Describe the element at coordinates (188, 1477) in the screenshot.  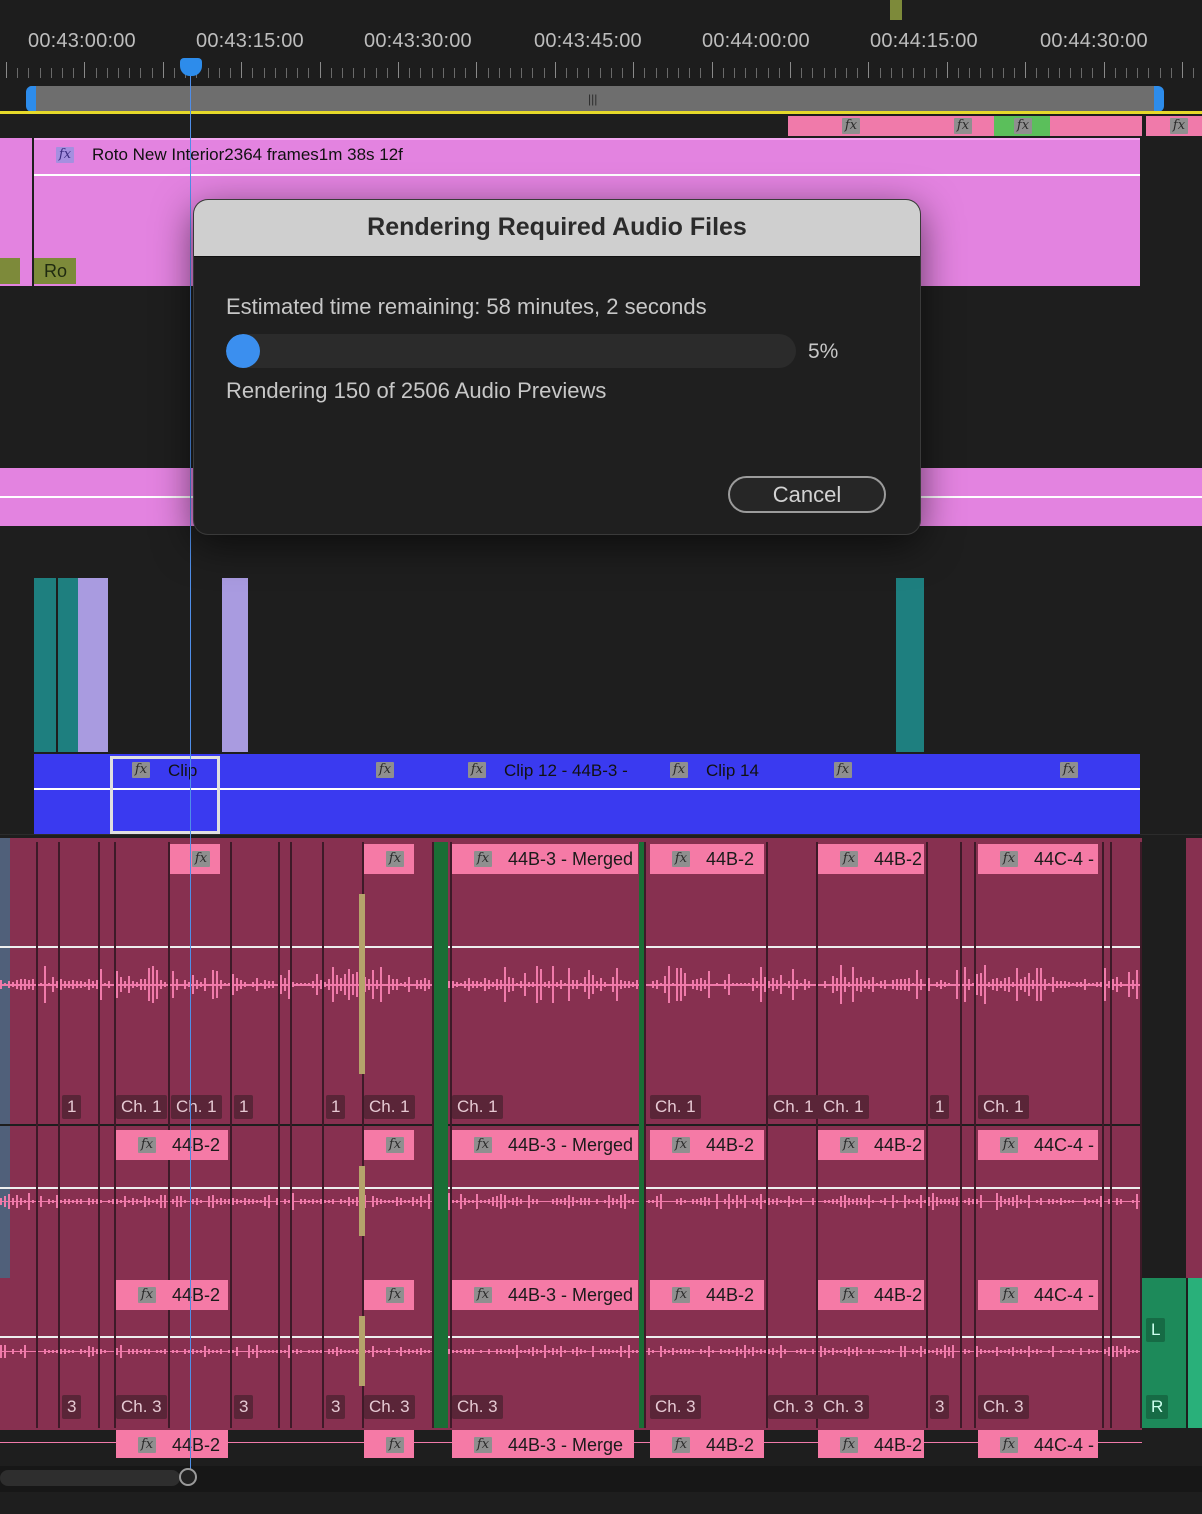
I see `zoom-handle` at that location.